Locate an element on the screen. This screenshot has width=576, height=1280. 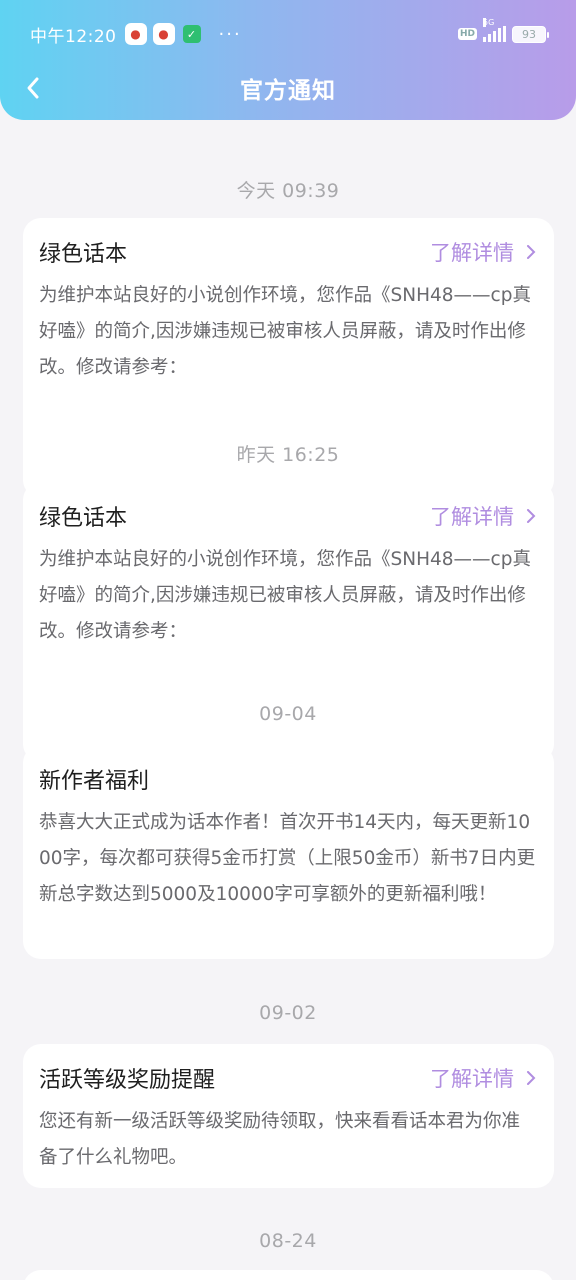
notification-card is located at coordinates (288, 1275).